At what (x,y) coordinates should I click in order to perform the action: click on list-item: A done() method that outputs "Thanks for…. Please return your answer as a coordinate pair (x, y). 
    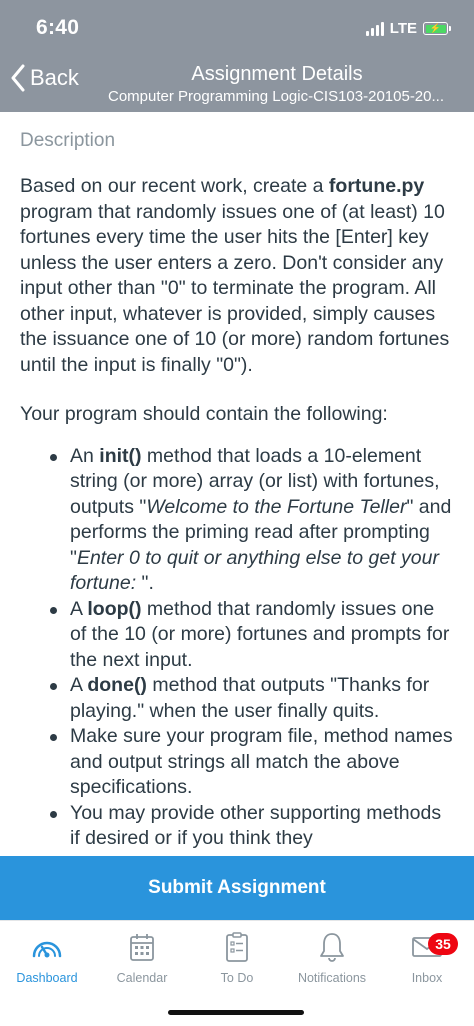
    Looking at the image, I should click on (252, 698).